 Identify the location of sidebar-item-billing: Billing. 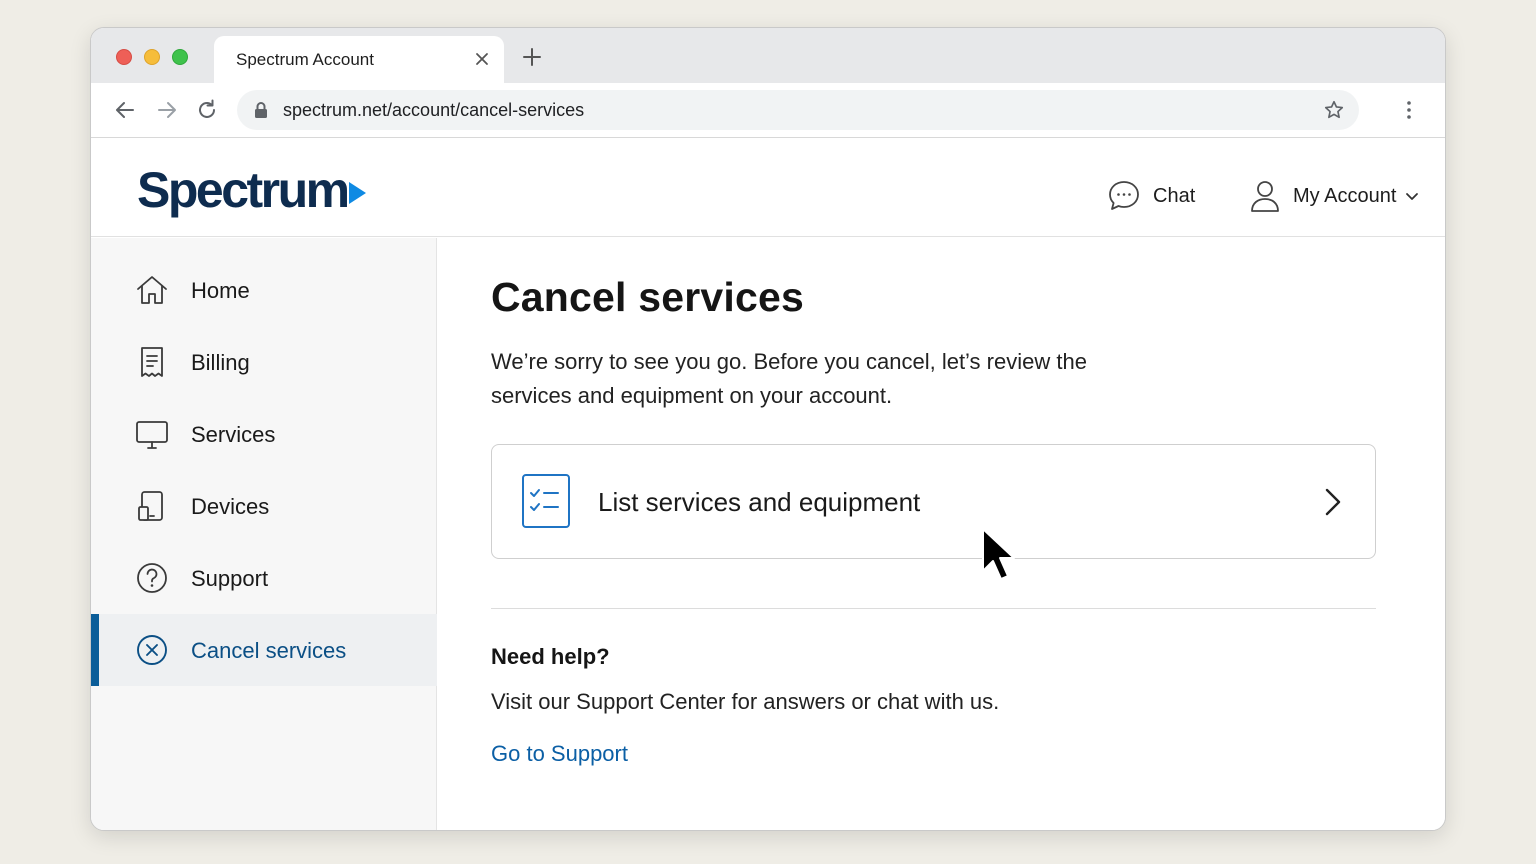
(264, 362).